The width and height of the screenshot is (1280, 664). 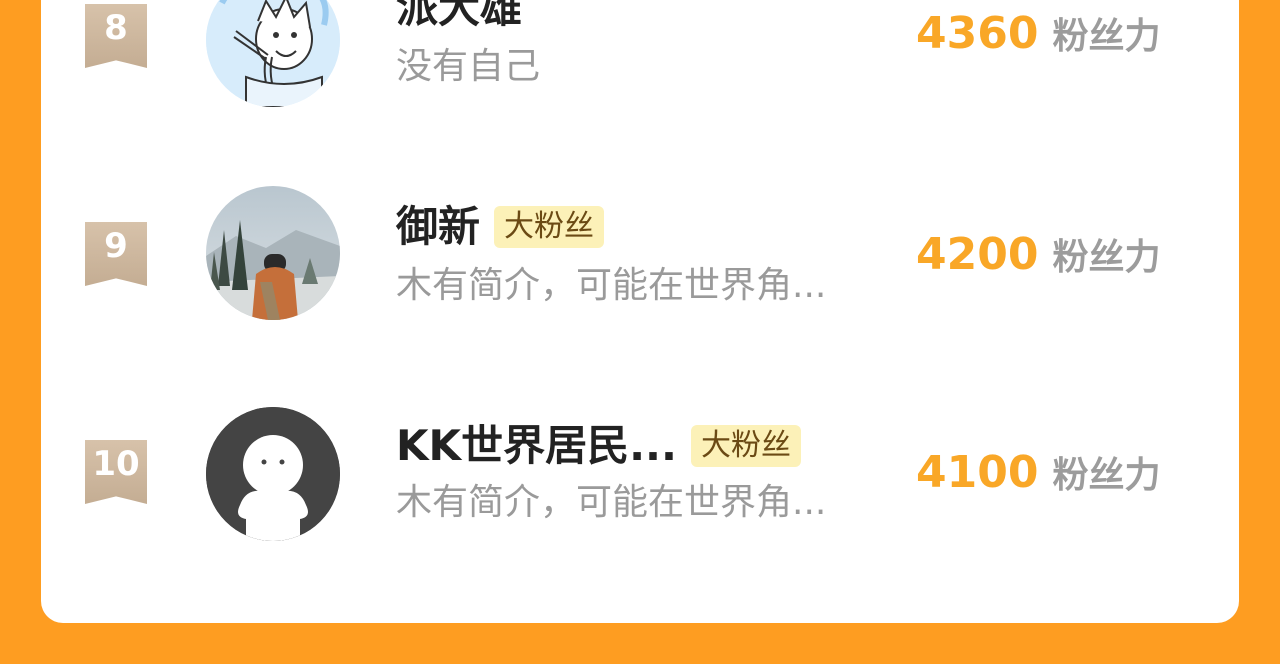 What do you see at coordinates (116, 246) in the screenshot?
I see `rank-number: 9` at bounding box center [116, 246].